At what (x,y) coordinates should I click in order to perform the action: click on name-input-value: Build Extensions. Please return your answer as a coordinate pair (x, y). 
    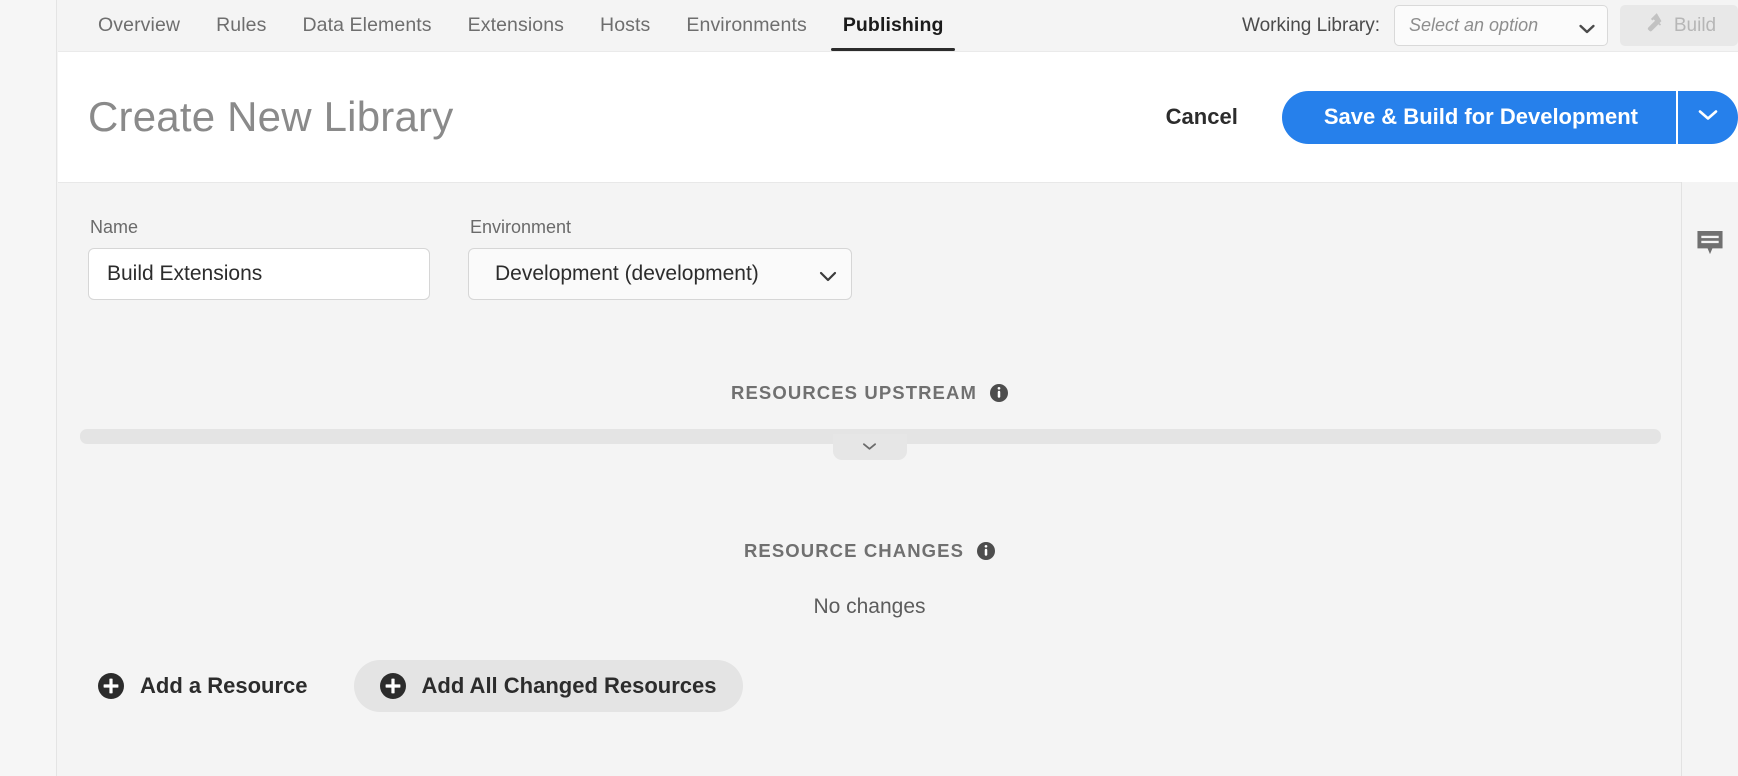
    Looking at the image, I should click on (185, 273).